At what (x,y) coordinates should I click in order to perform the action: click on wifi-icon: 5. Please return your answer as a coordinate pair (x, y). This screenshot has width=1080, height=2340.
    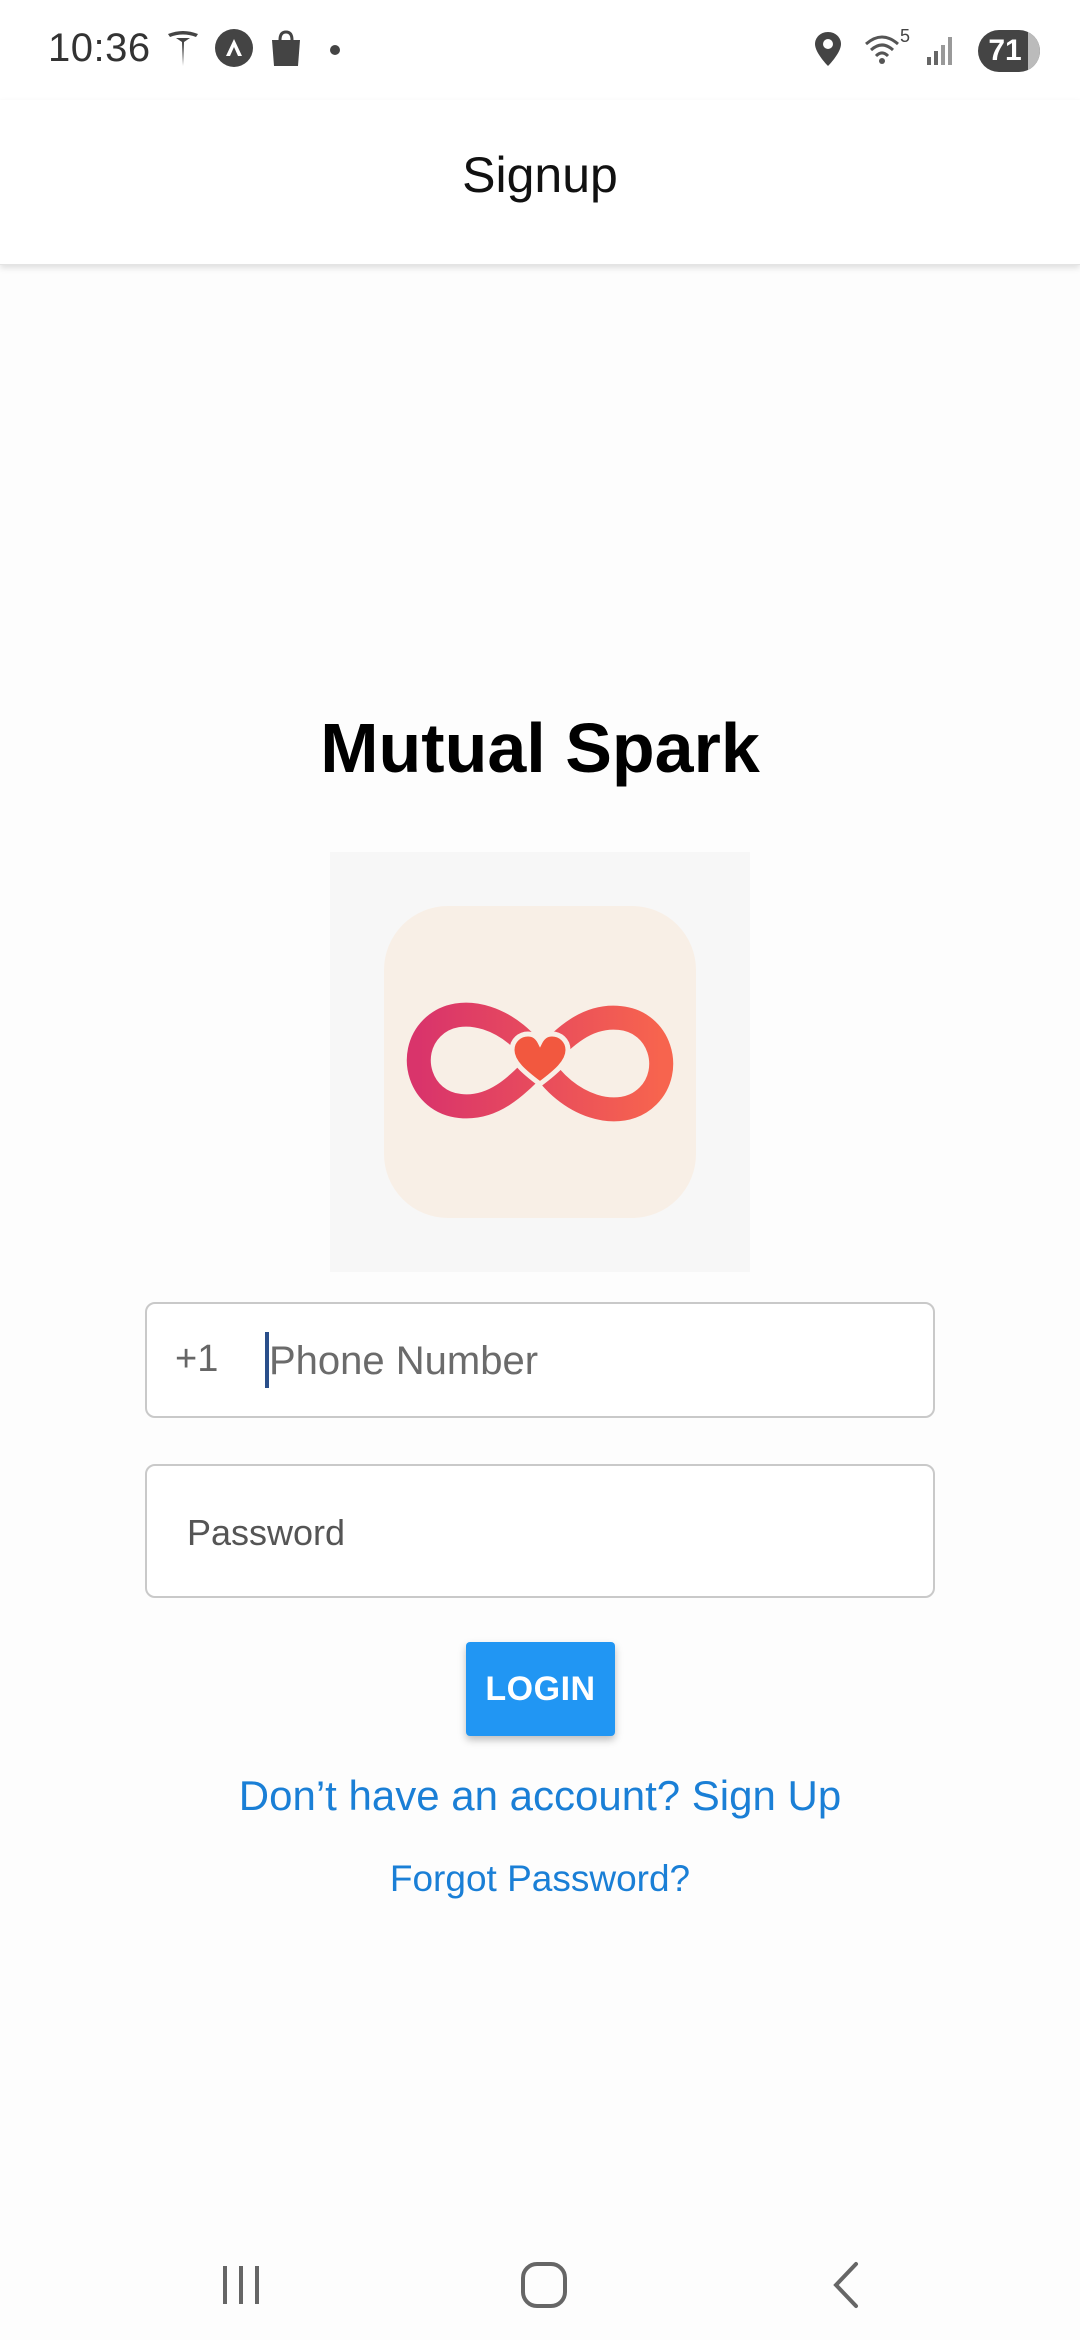
    Looking at the image, I should click on (887, 48).